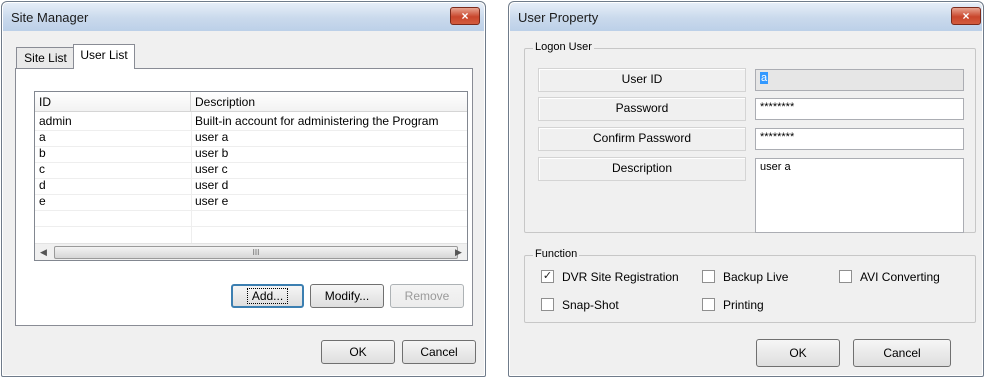  Describe the element at coordinates (251, 201) in the screenshot. I see `table-row: e user e` at that location.